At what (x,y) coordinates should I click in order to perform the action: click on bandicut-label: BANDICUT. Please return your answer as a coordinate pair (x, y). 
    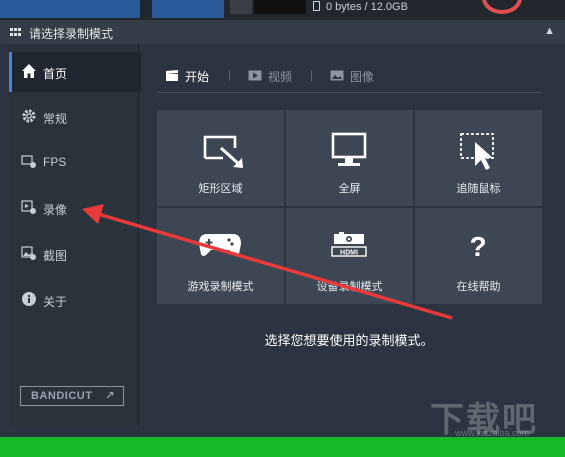
    Looking at the image, I should click on (62, 396).